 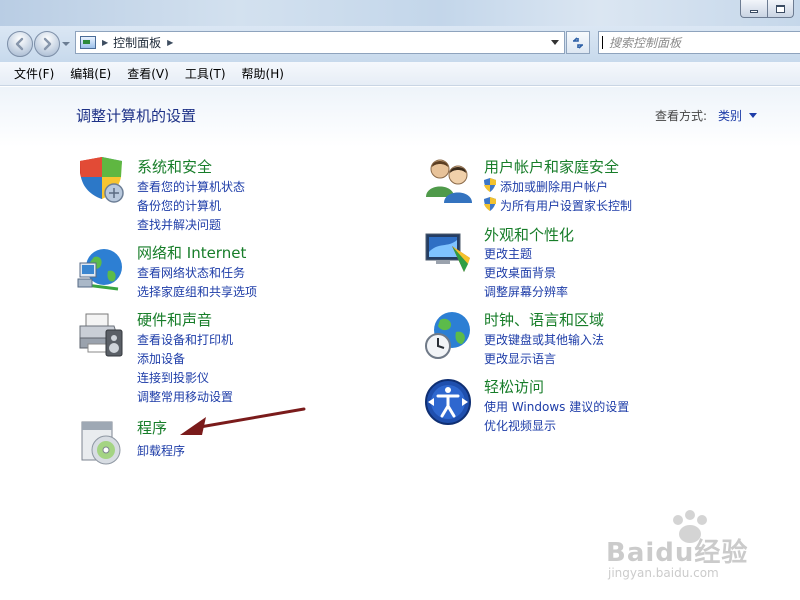 What do you see at coordinates (148, 73) in the screenshot?
I see `menu-view: 查看(V)` at bounding box center [148, 73].